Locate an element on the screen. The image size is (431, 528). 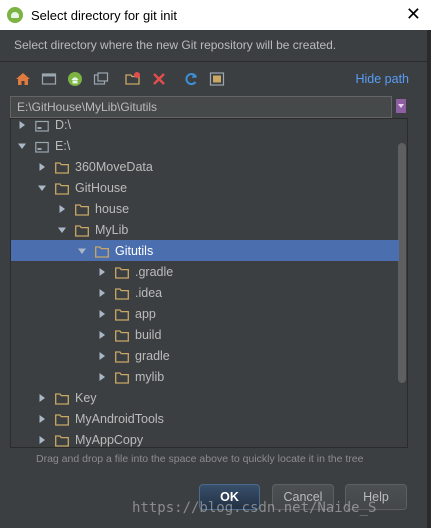
module-icon is located at coordinates (101, 79).